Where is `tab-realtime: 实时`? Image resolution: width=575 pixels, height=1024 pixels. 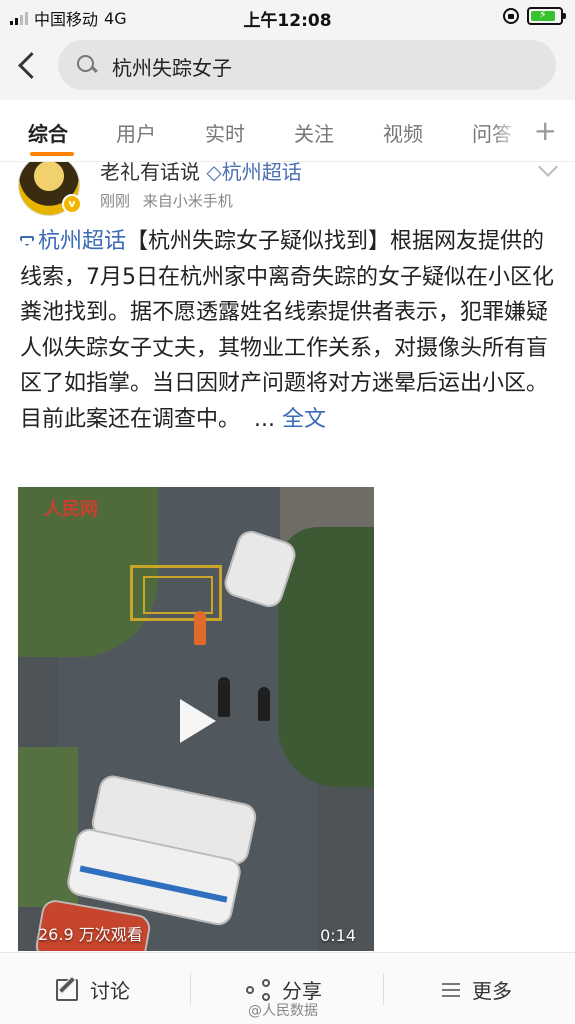
tab-realtime: 实时 is located at coordinates (225, 132).